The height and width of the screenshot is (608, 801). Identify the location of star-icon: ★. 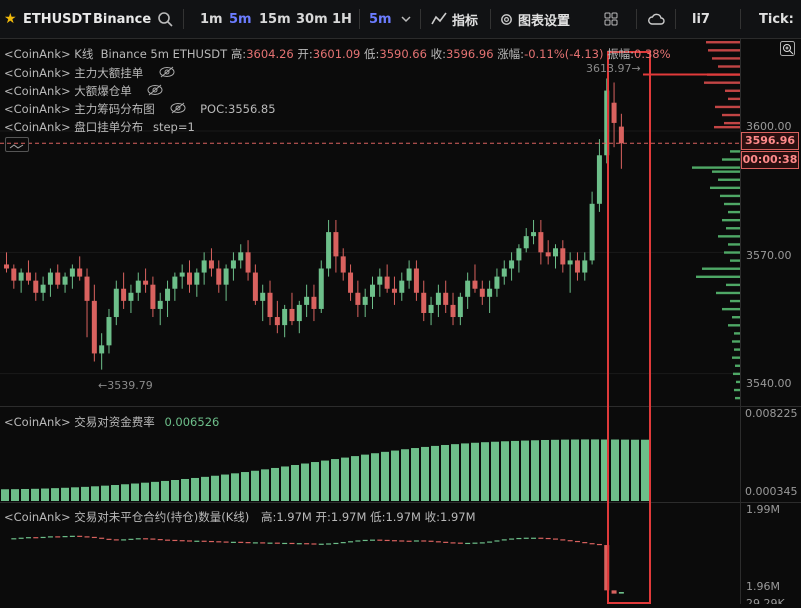
(10, 19).